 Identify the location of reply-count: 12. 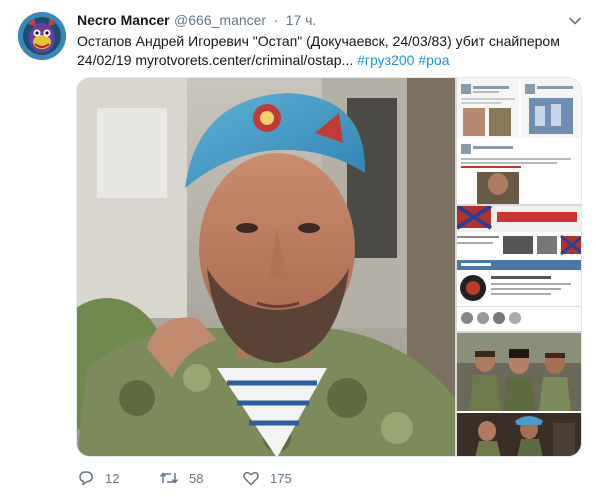
(112, 478).